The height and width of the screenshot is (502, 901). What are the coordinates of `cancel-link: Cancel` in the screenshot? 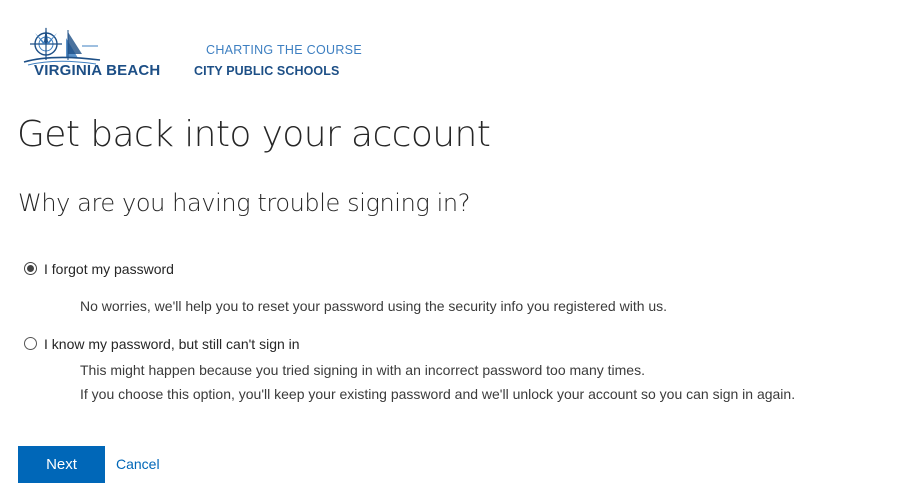 It's located at (138, 464).